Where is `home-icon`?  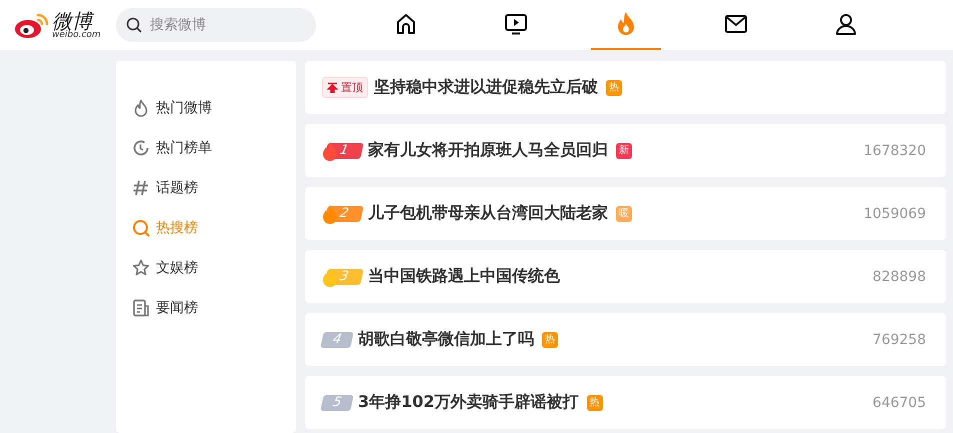 home-icon is located at coordinates (406, 24).